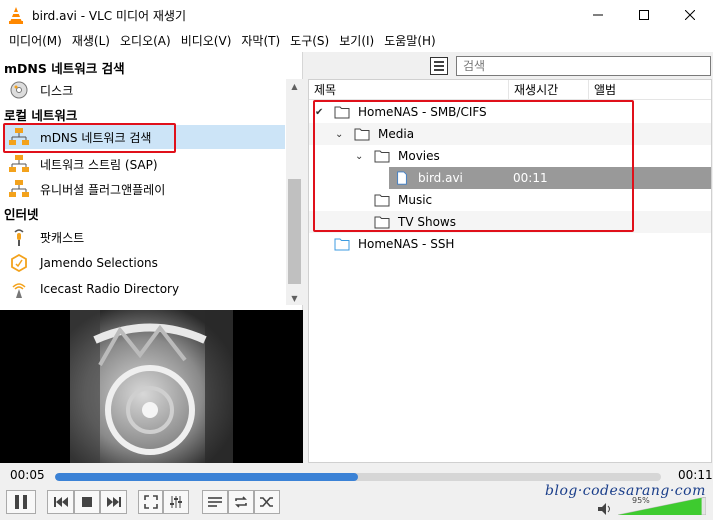  What do you see at coordinates (415, 200) in the screenshot?
I see `tree-item-label: Music` at bounding box center [415, 200].